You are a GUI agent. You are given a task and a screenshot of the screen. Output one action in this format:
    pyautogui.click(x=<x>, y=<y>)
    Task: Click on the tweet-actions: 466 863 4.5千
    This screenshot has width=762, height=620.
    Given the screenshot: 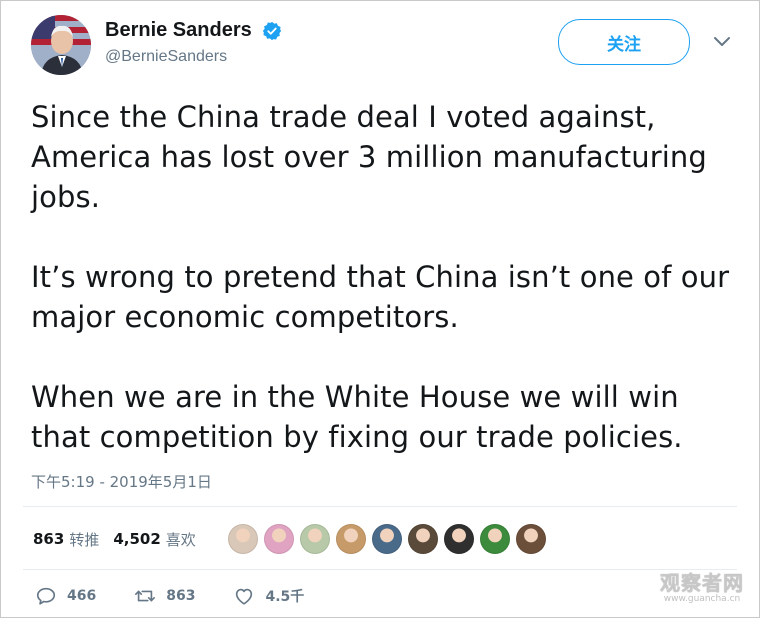 What is the action you would take?
    pyautogui.click(x=188, y=596)
    